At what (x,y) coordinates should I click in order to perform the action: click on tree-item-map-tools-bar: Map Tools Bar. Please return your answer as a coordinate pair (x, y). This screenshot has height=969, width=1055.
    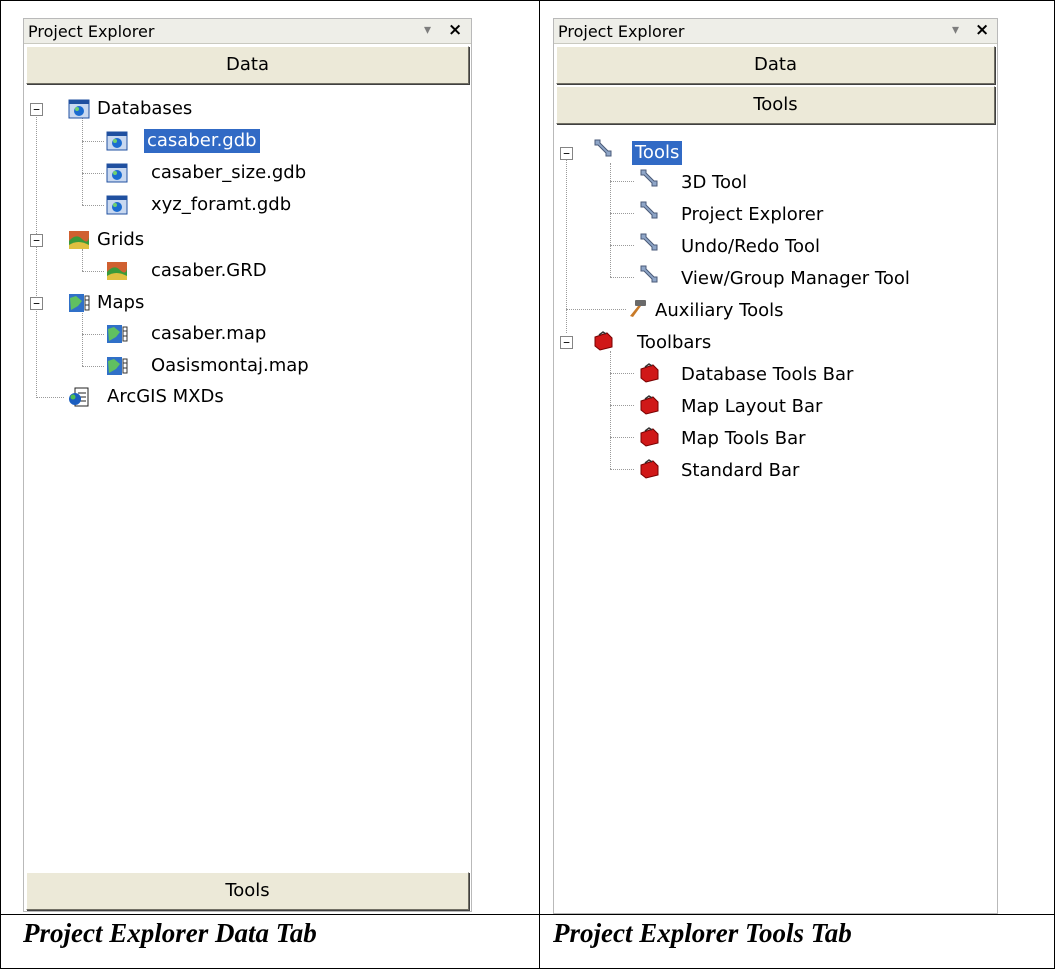
    Looking at the image, I should click on (743, 439).